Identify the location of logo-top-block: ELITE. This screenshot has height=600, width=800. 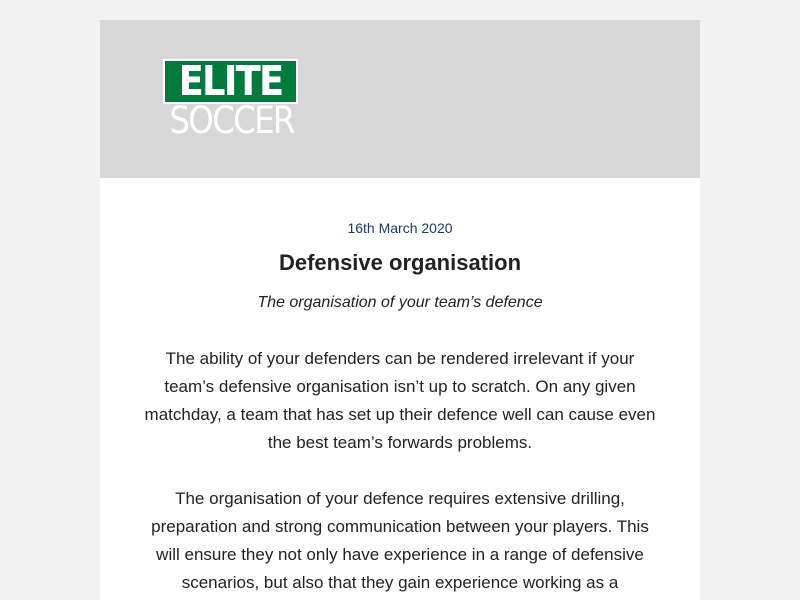
(230, 81).